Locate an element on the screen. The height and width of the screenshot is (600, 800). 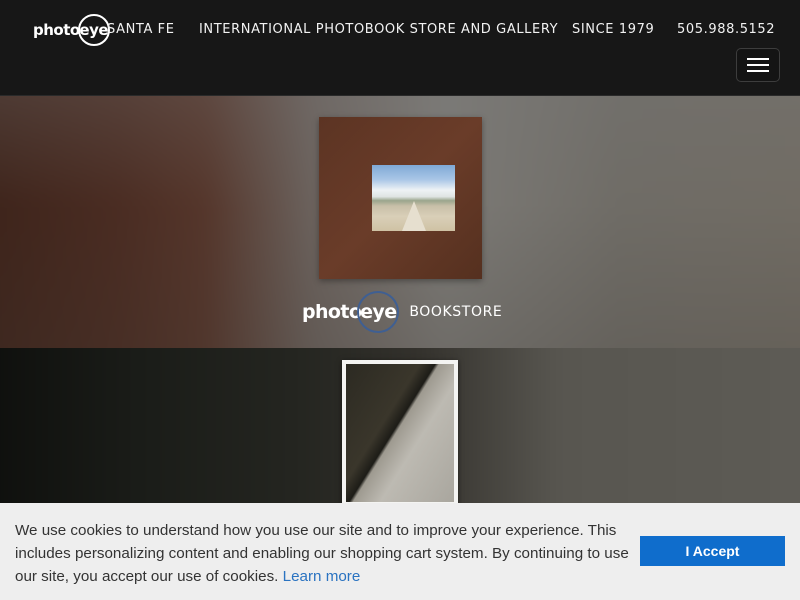
featured-book-cover is located at coordinates (400, 198).